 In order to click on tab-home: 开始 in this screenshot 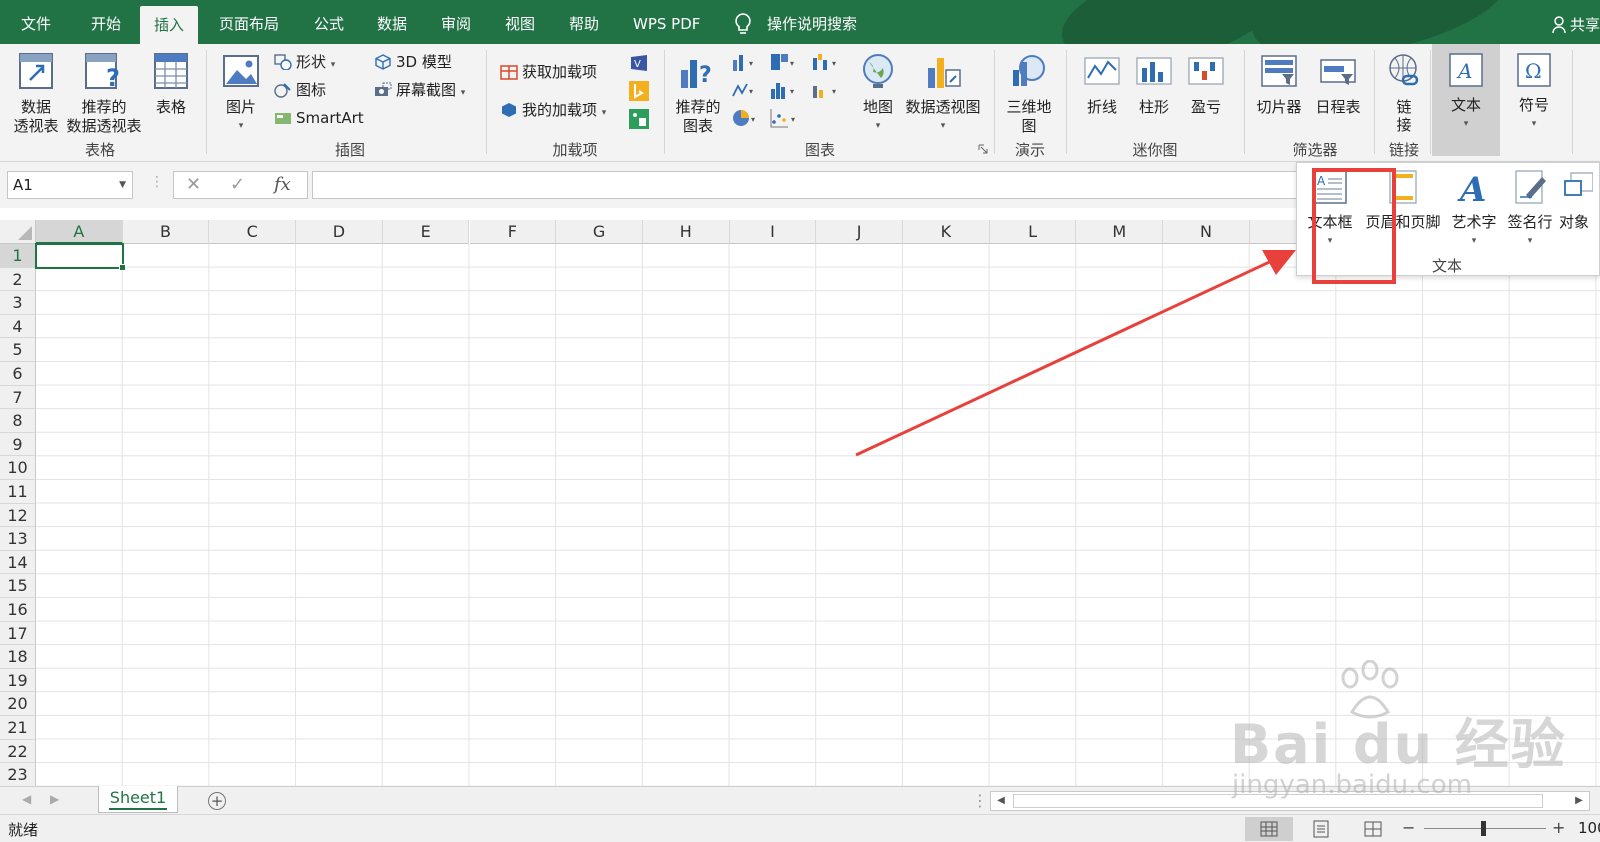, I will do `click(106, 22)`.